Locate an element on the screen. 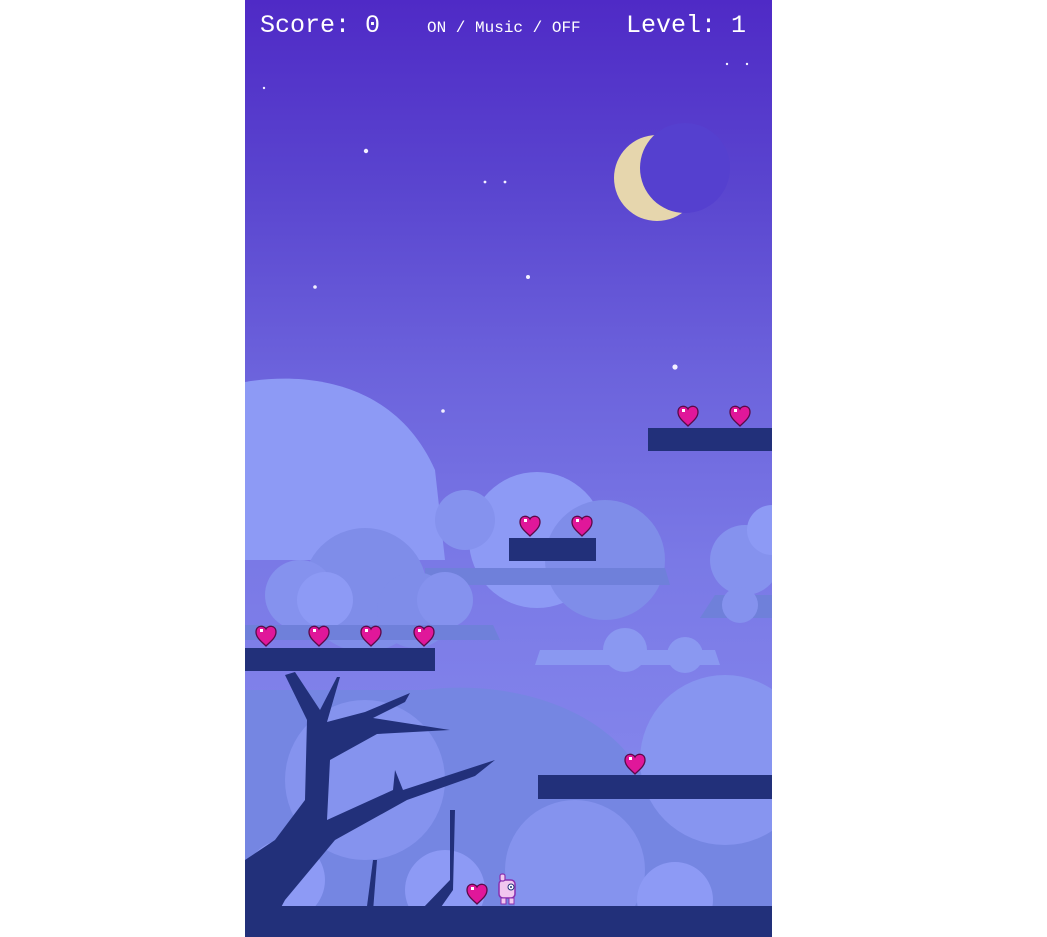 The height and width of the screenshot is (937, 1047). music-toggle: ON / Music / OFF is located at coordinates (504, 28).